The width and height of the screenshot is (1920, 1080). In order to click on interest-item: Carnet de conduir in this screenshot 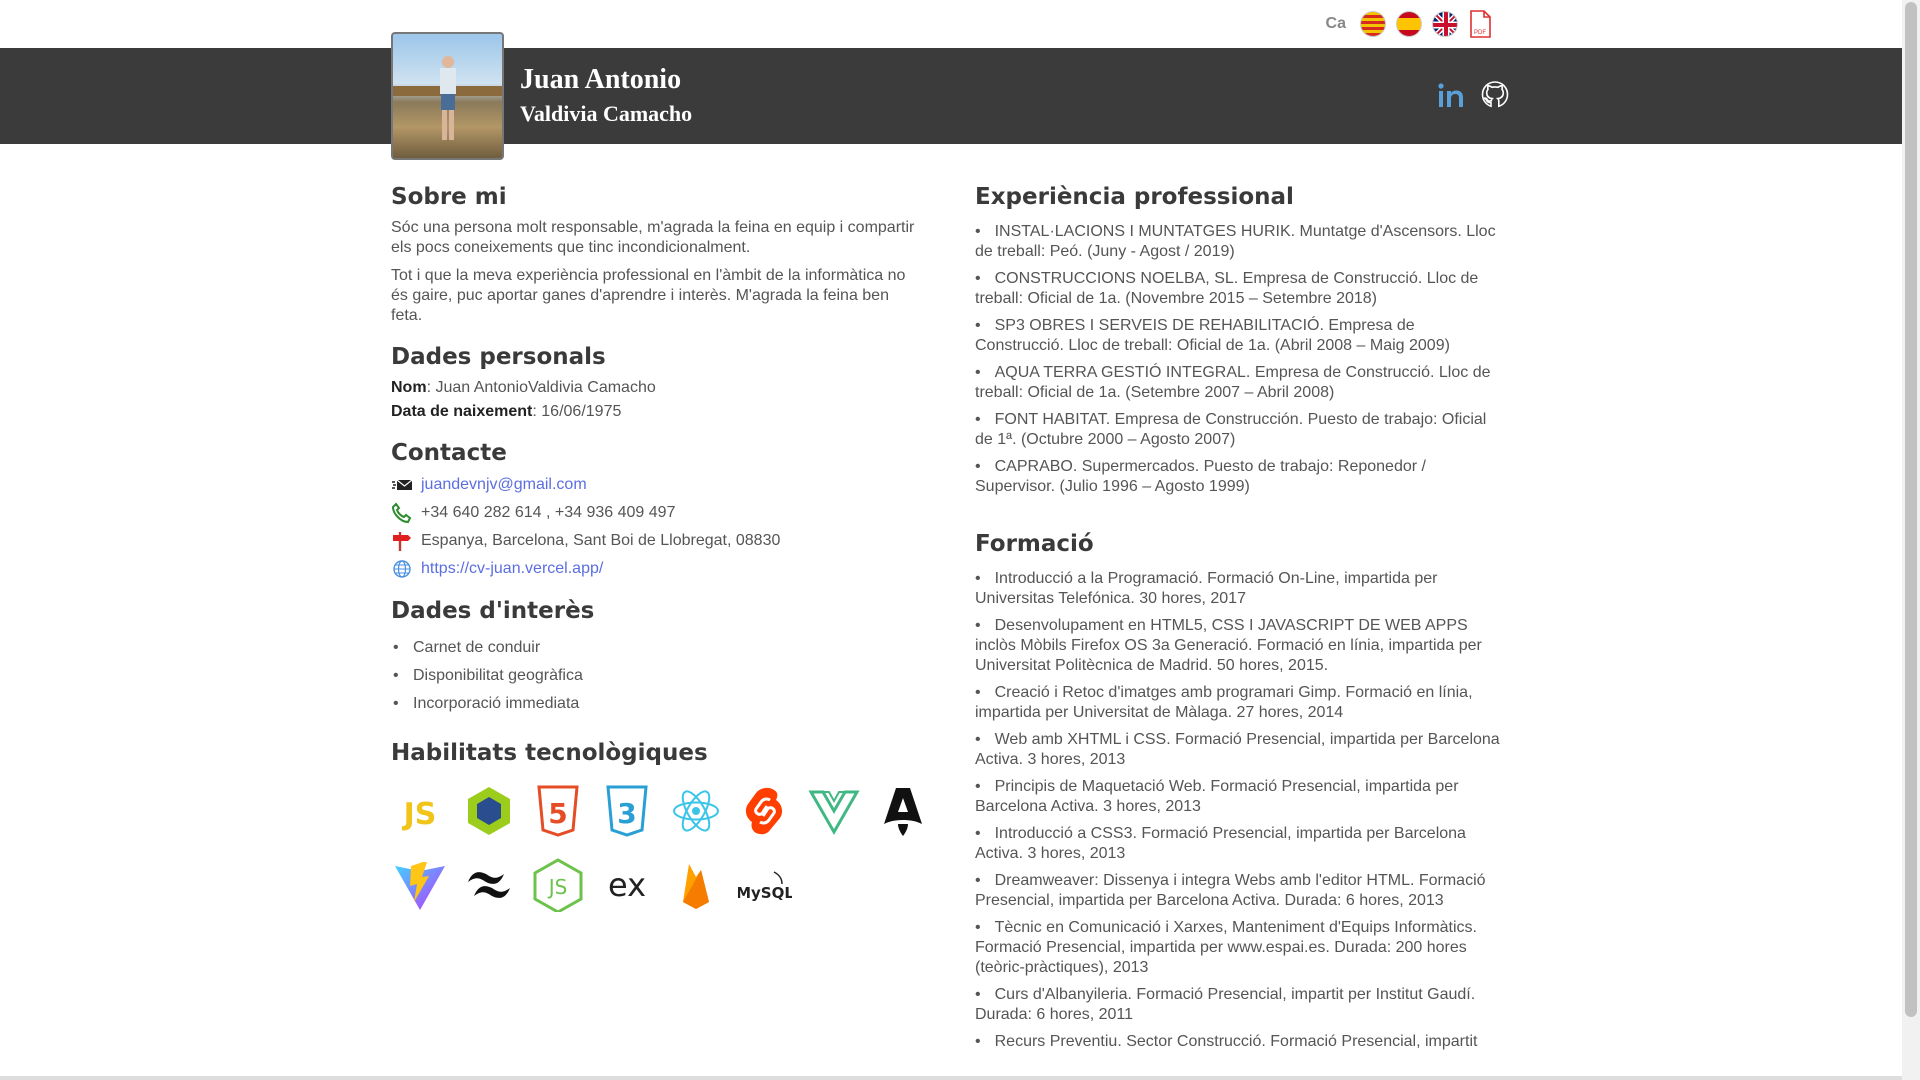, I will do `click(656, 648)`.